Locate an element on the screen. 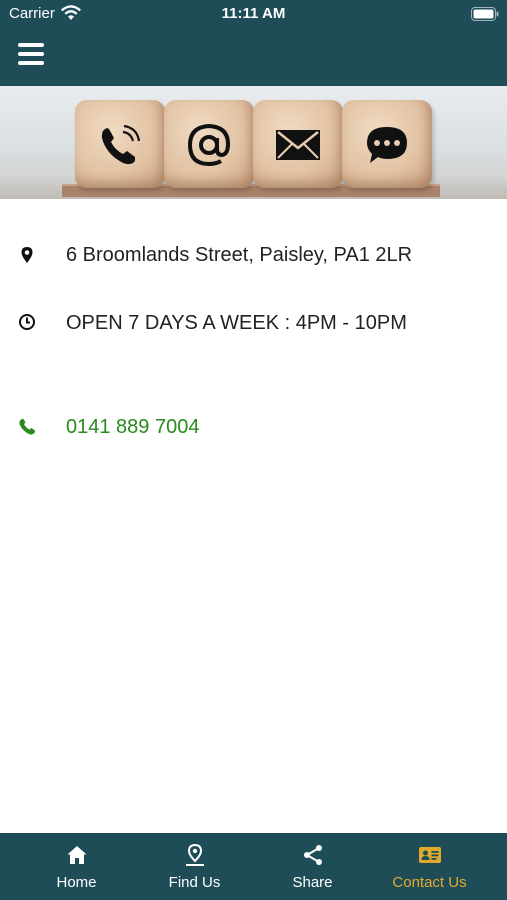 The height and width of the screenshot is (900, 507). at-sign-icon is located at coordinates (209, 145).